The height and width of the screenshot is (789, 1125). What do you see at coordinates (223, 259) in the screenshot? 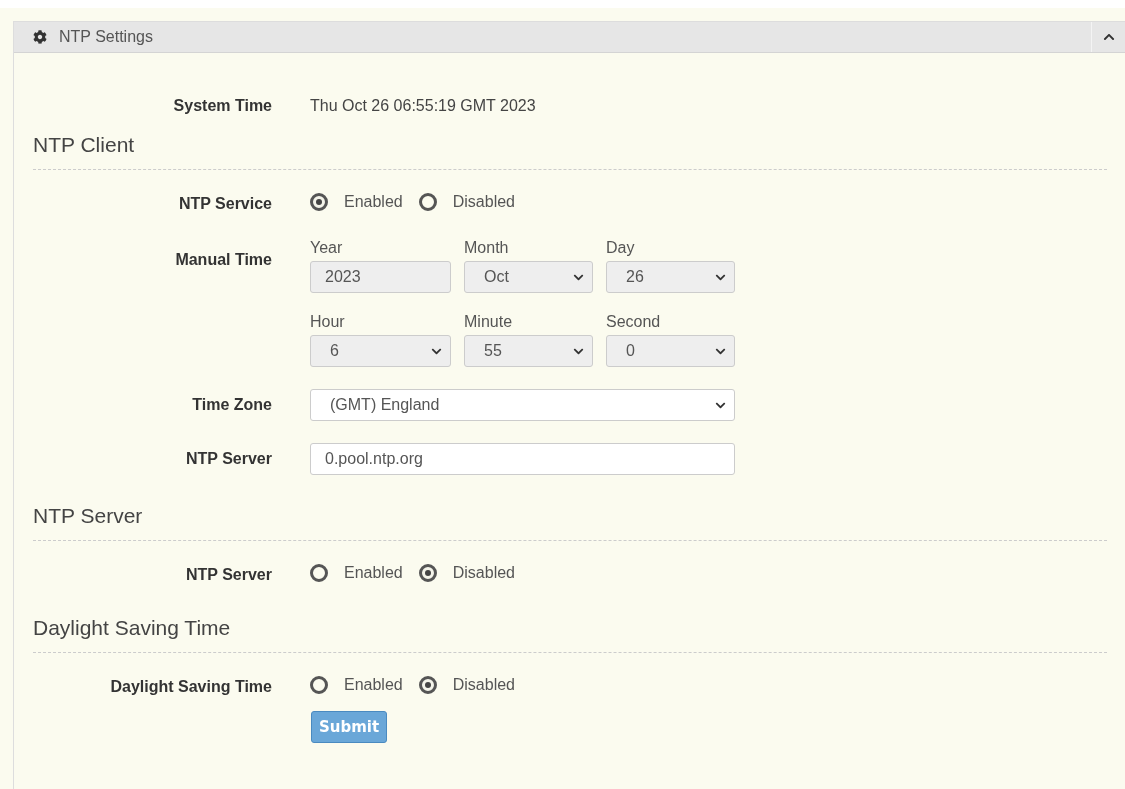
I see `field-label: Manual Time` at bounding box center [223, 259].